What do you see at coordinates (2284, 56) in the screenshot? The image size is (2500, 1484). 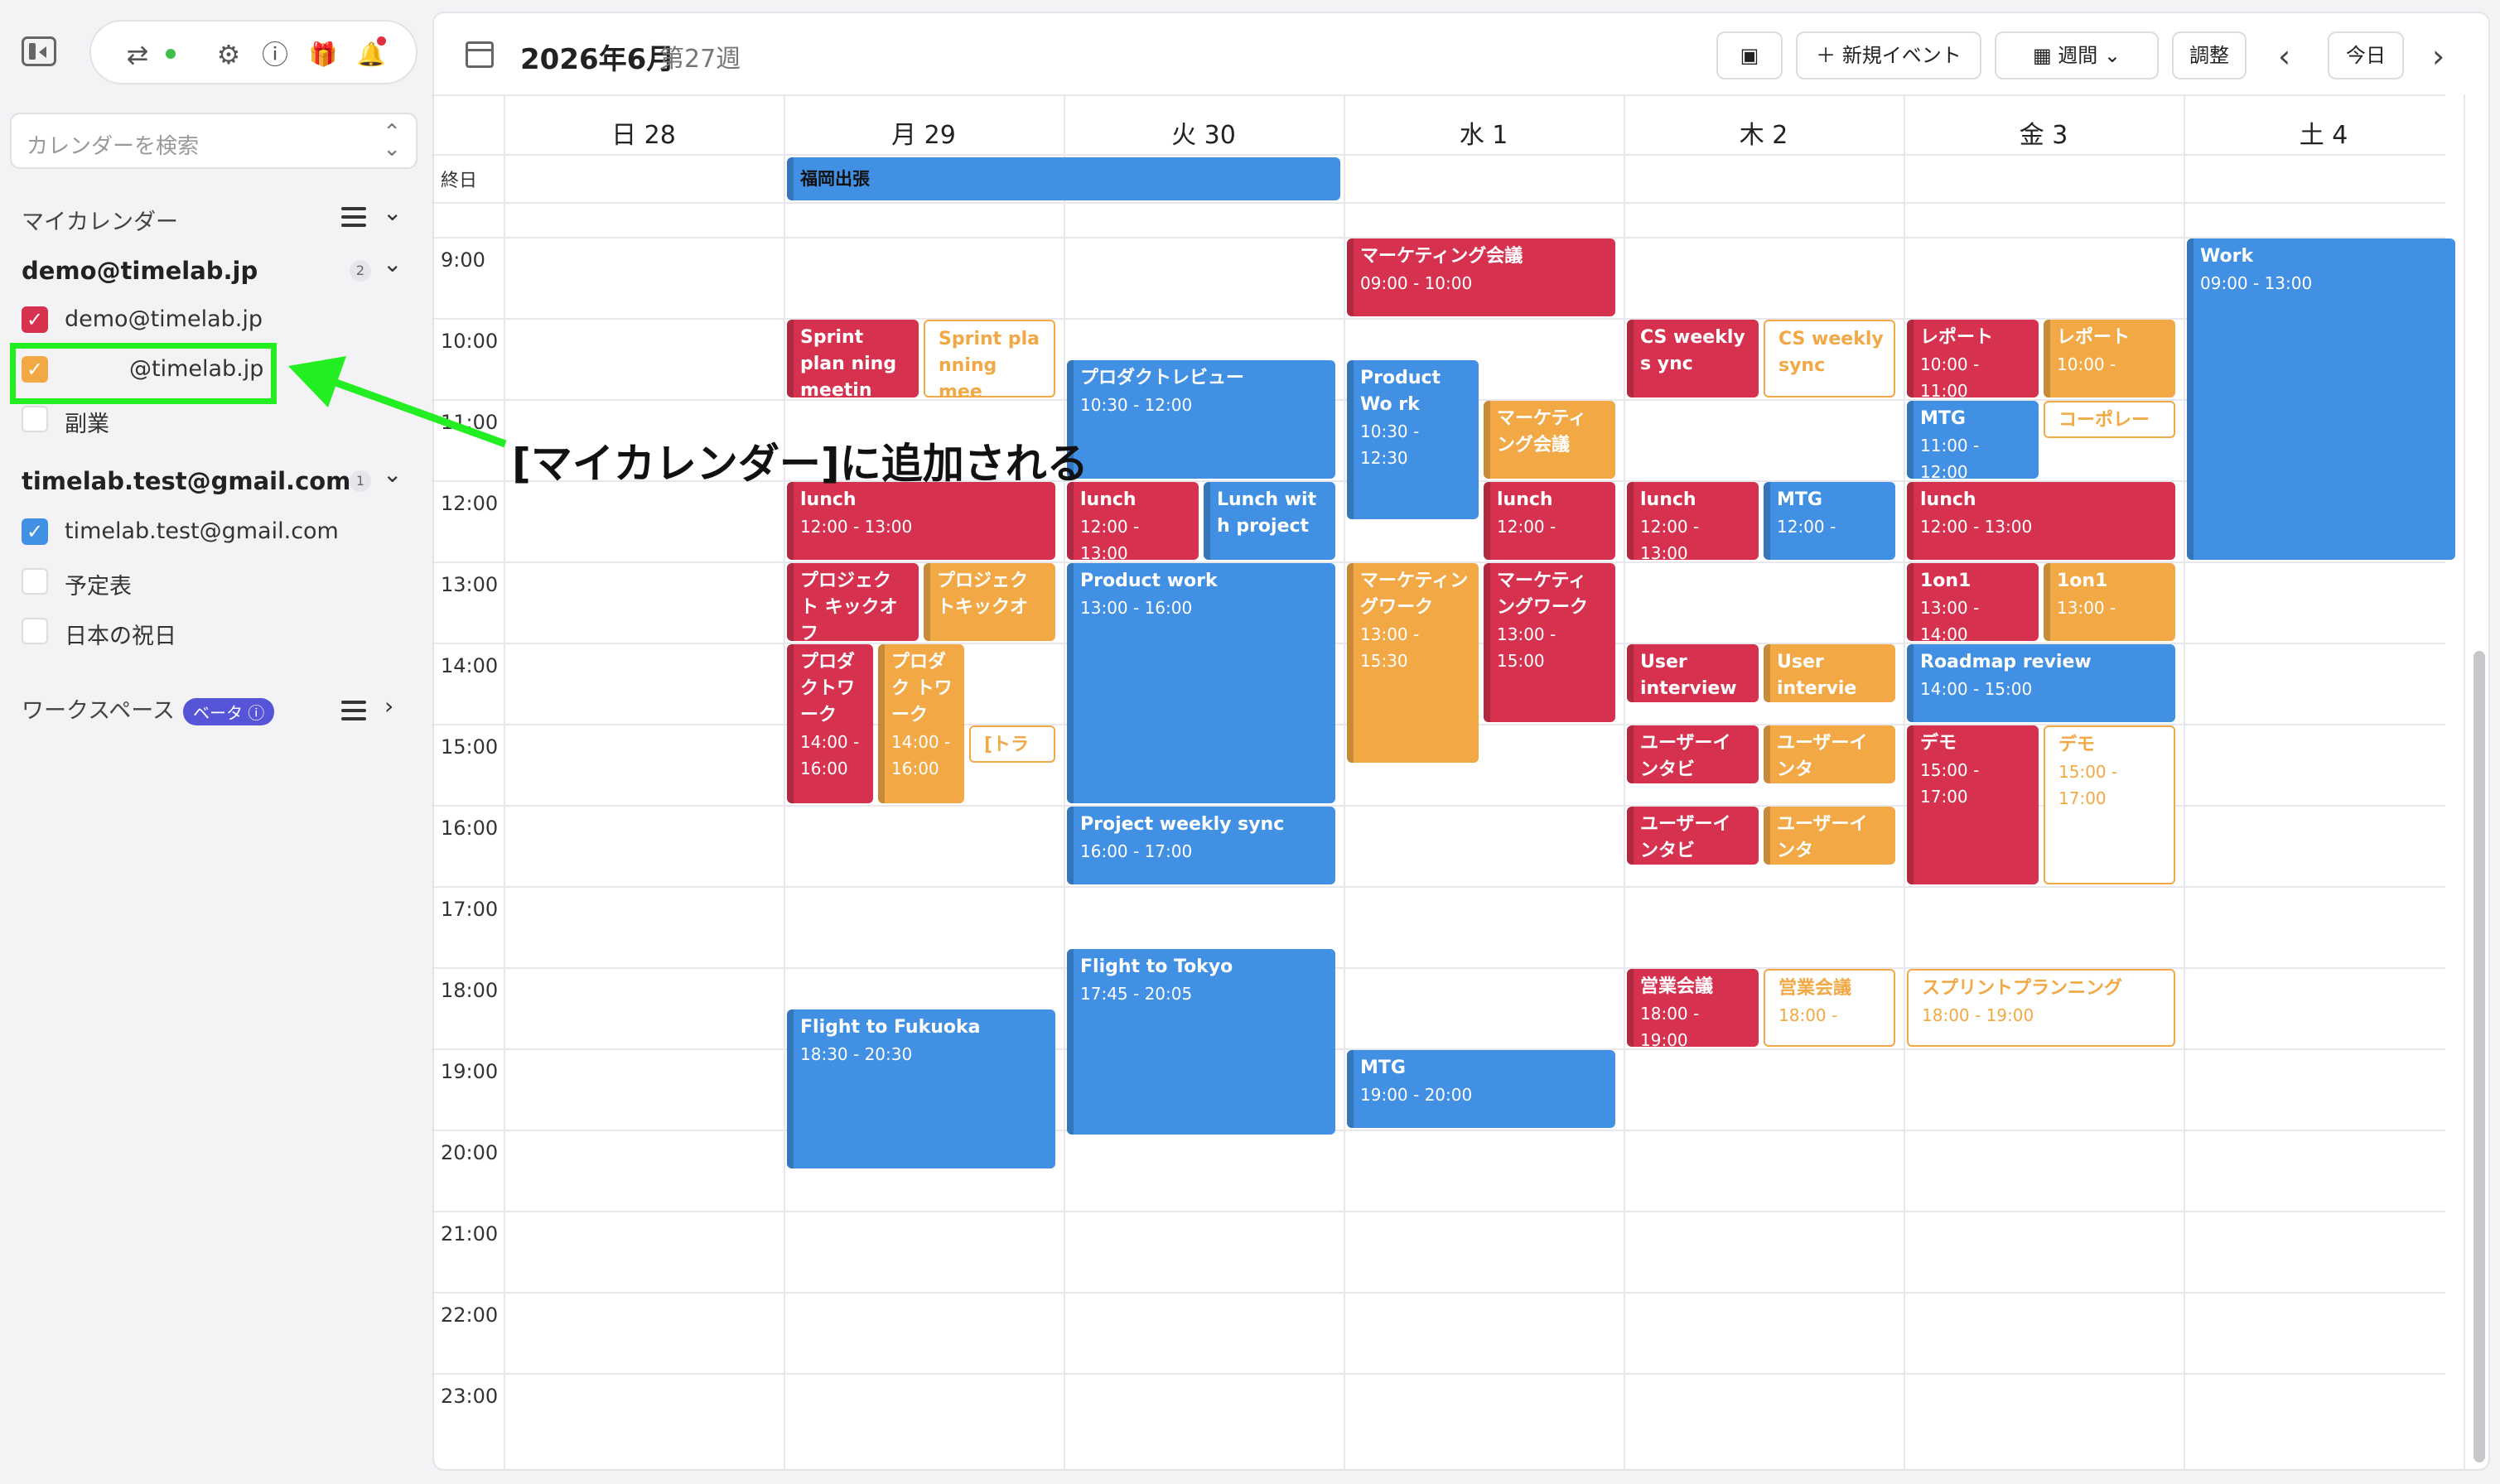 I see `prev-week-icon: ‹` at bounding box center [2284, 56].